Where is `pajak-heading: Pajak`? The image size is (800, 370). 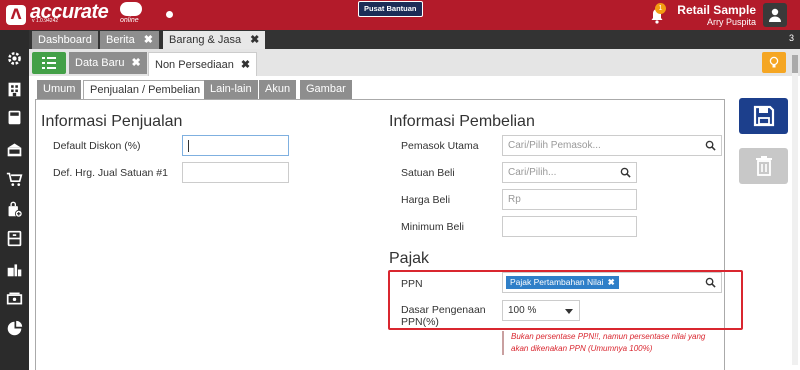
pajak-heading: Pajak is located at coordinates (409, 258).